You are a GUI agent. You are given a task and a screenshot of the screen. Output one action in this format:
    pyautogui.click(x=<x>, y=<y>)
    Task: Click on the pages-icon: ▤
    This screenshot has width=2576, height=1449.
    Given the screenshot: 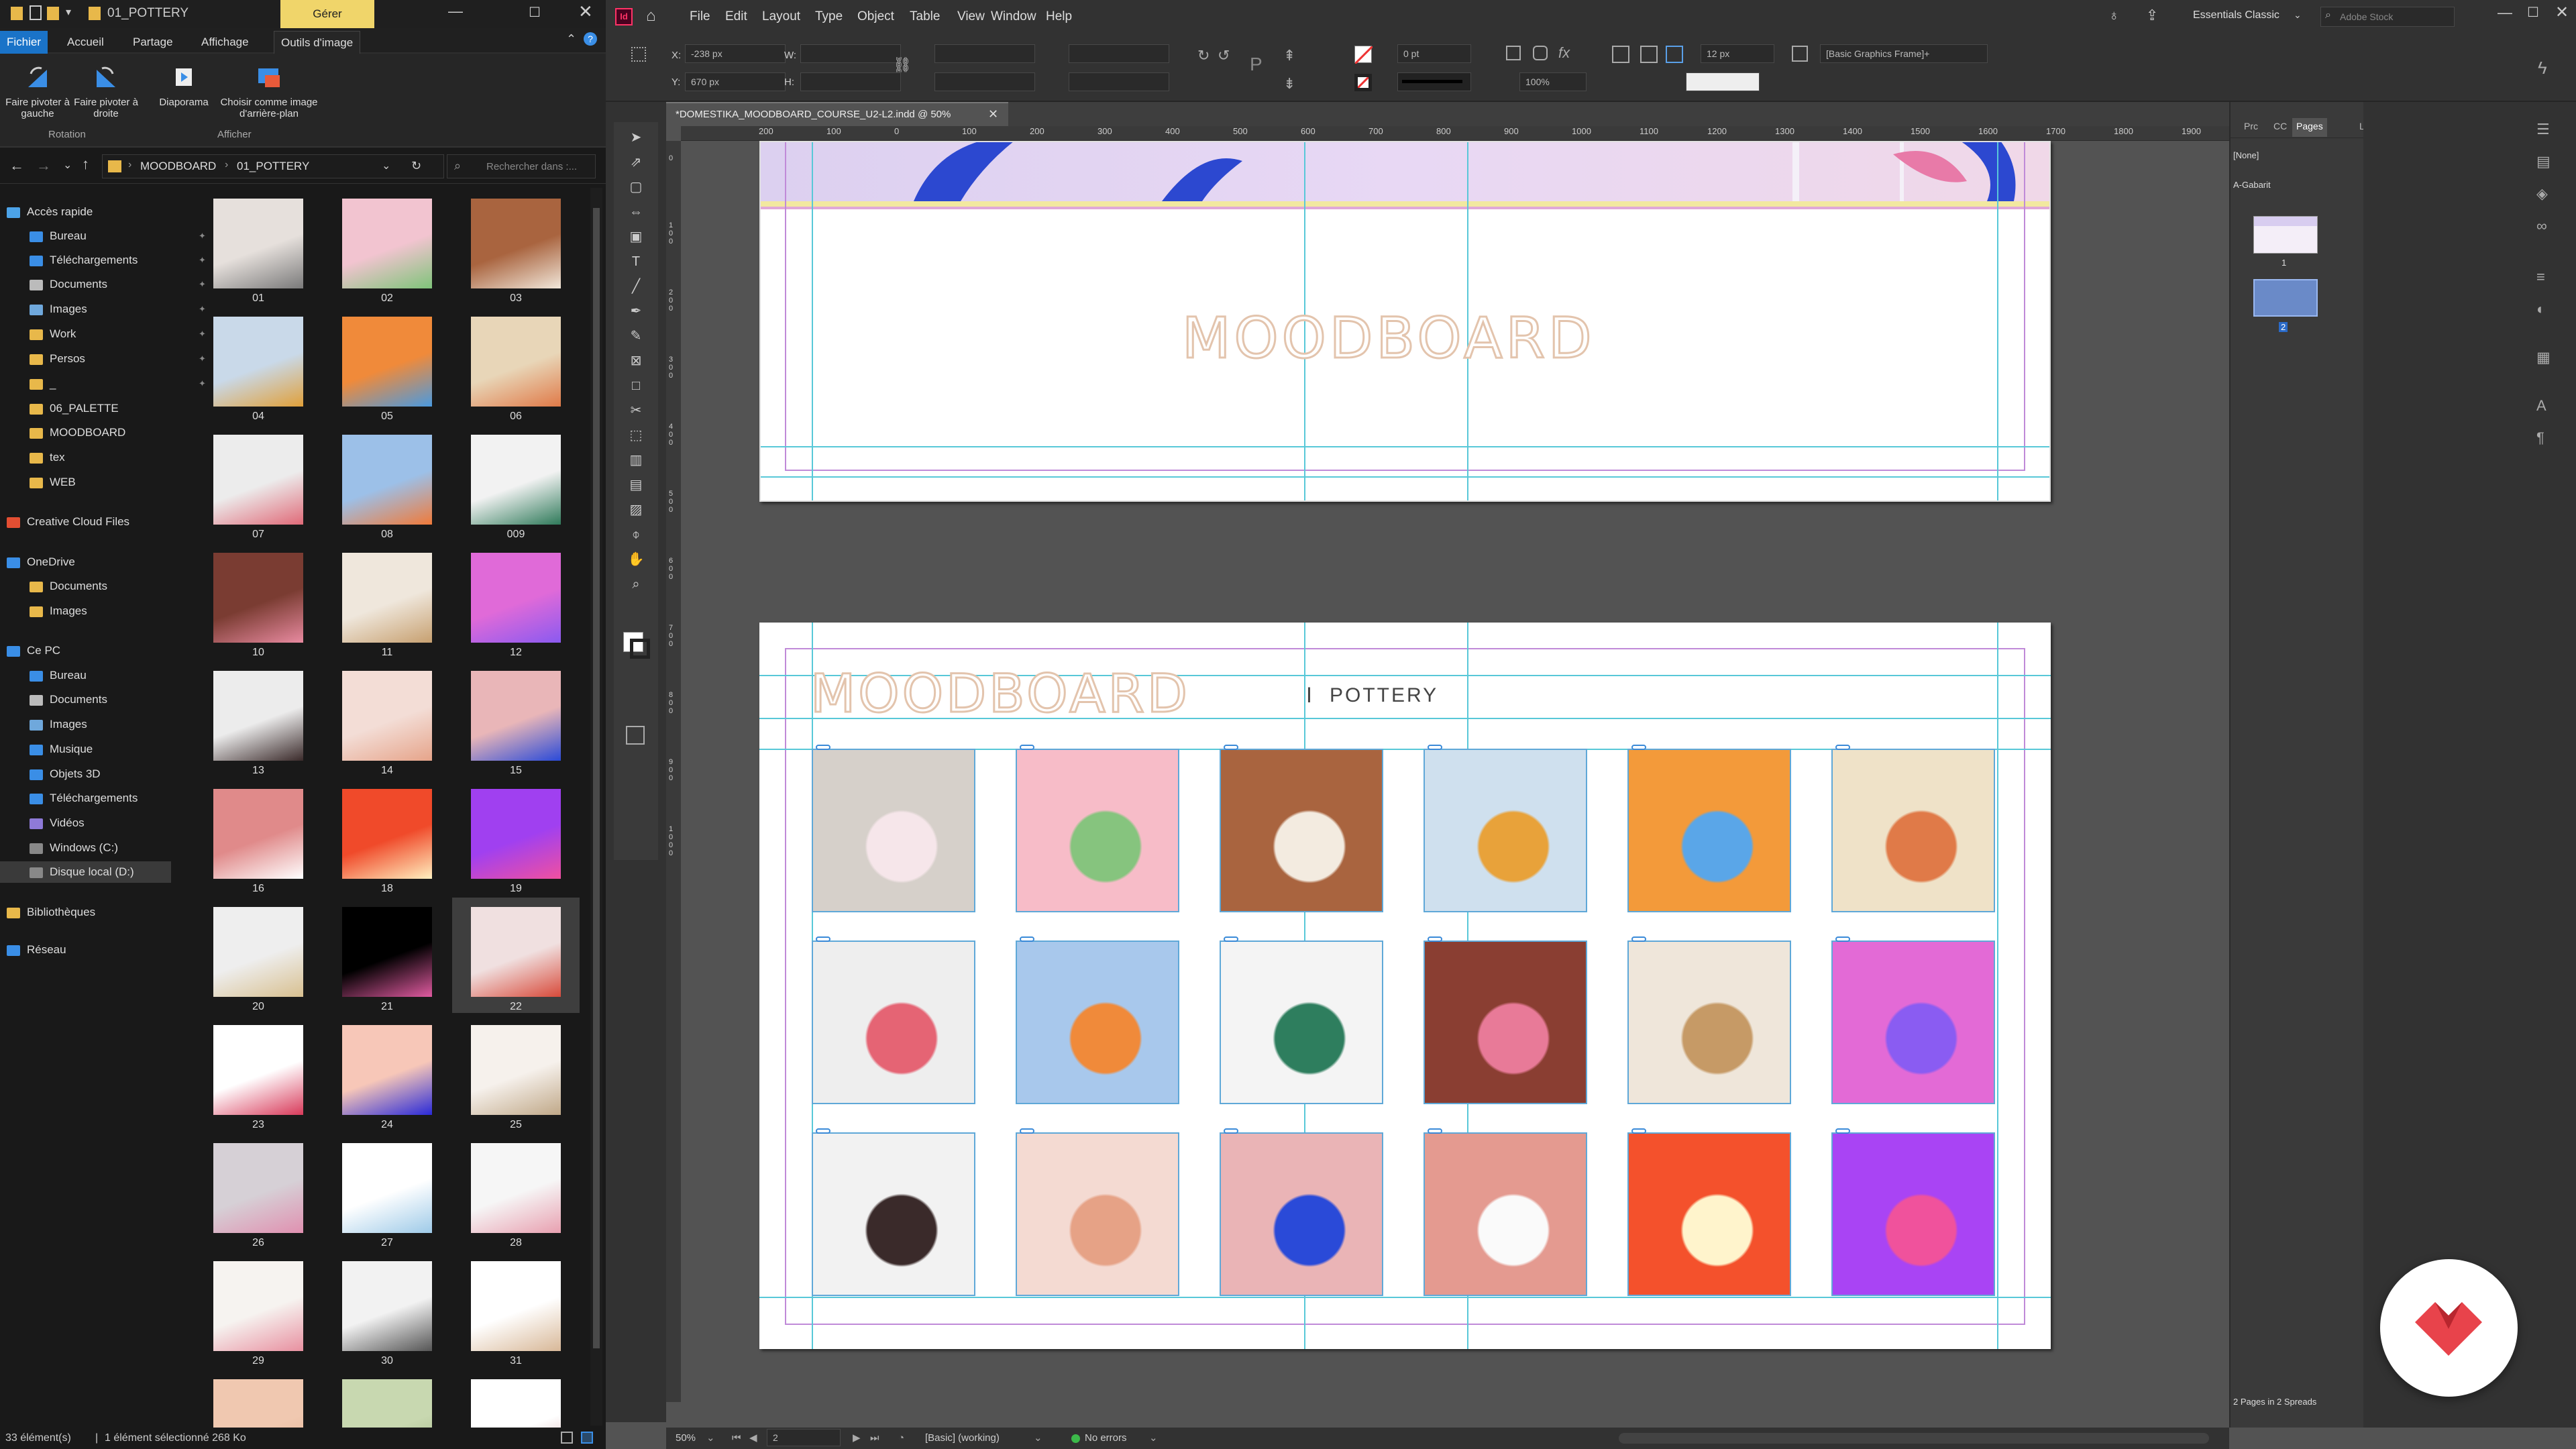 What is the action you would take?
    pyautogui.click(x=2543, y=161)
    